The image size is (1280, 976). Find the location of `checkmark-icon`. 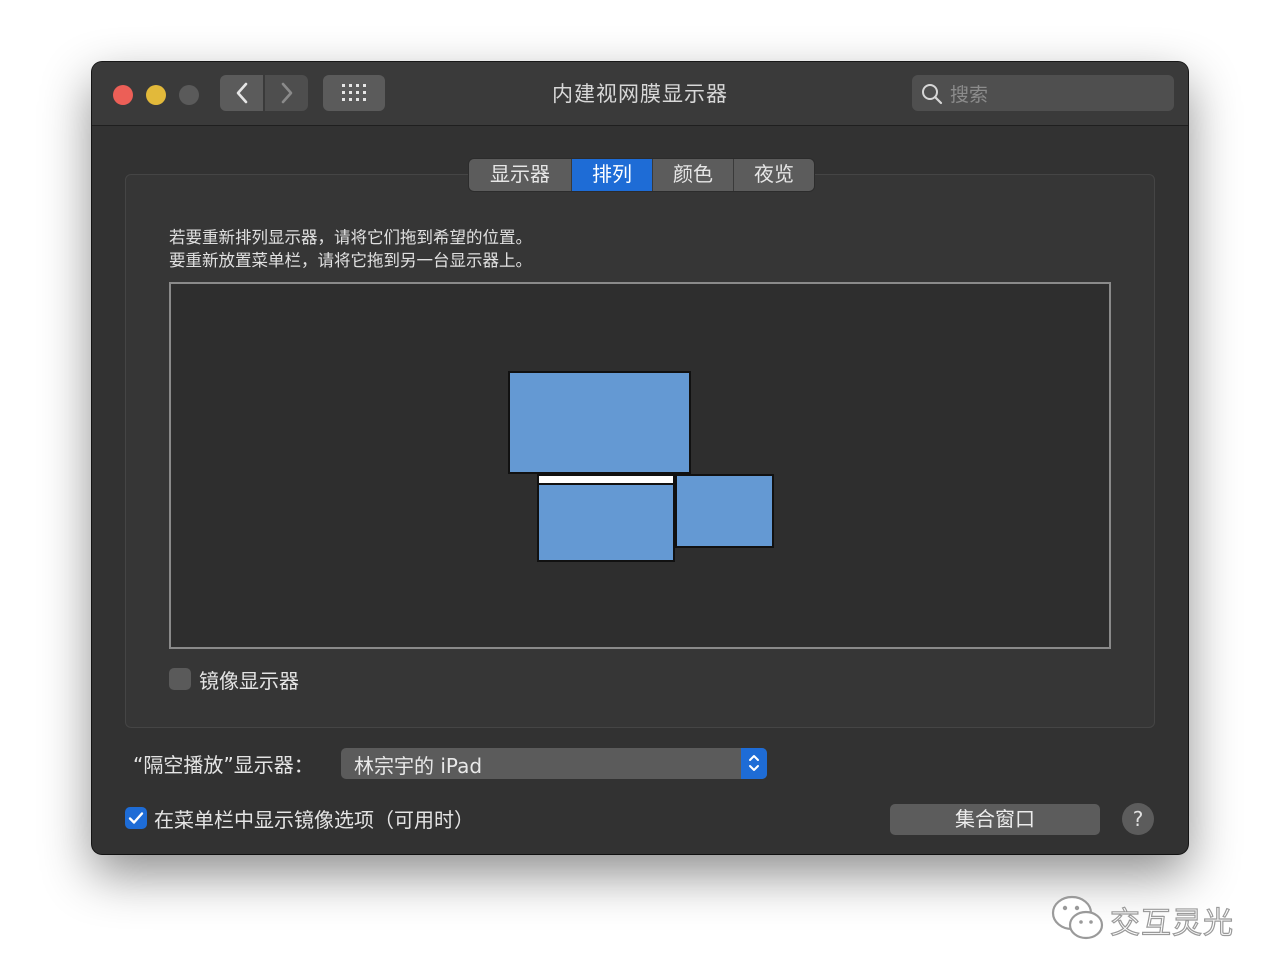

checkmark-icon is located at coordinates (136, 818).